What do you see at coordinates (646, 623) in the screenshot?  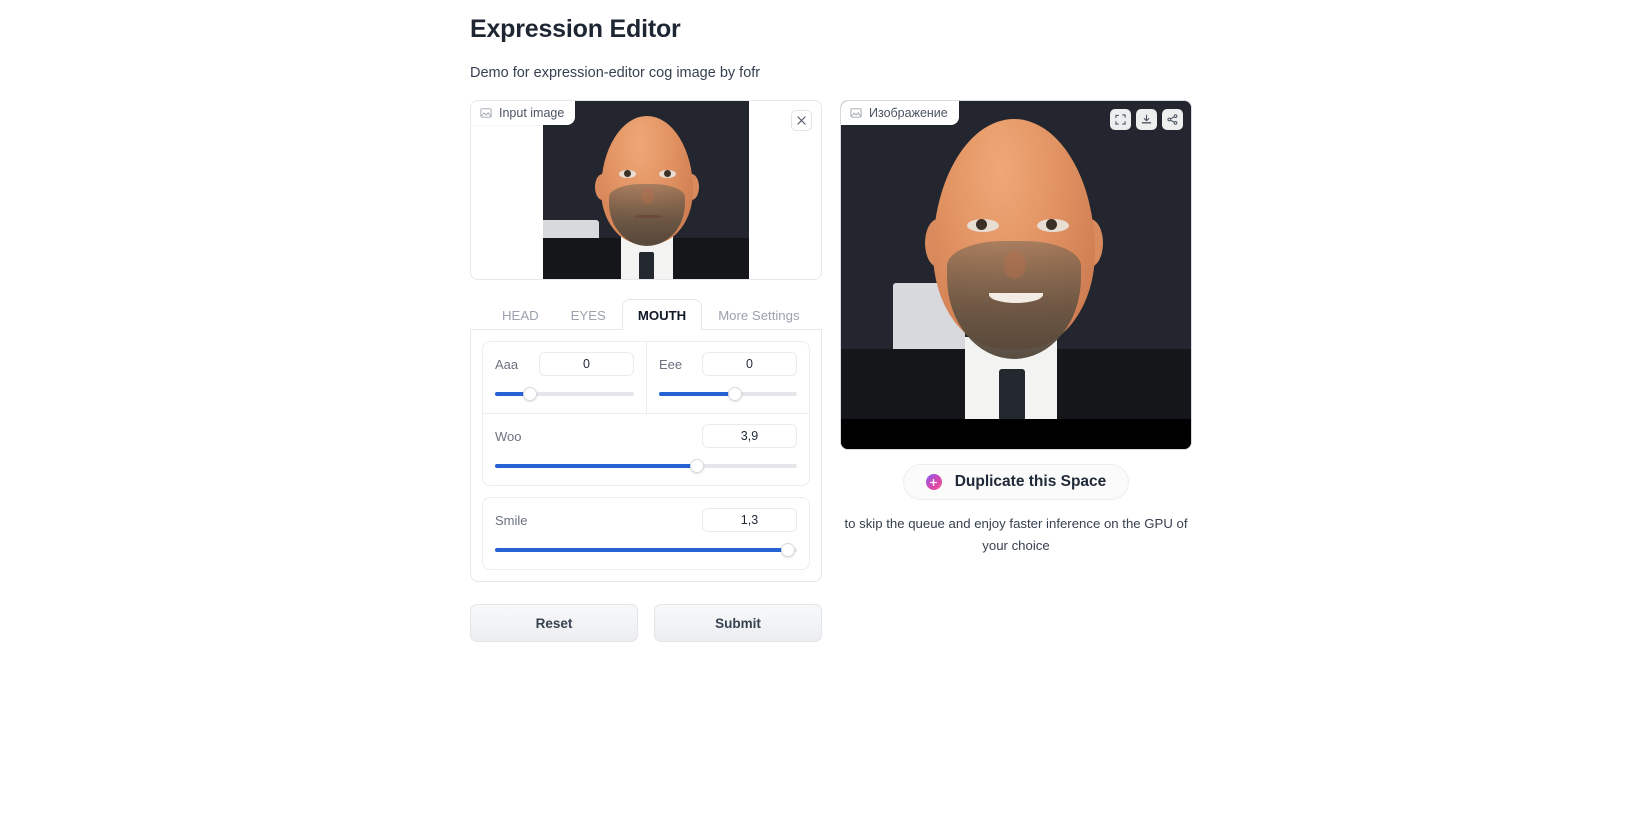 I see `action-buttons: Reset Submit` at bounding box center [646, 623].